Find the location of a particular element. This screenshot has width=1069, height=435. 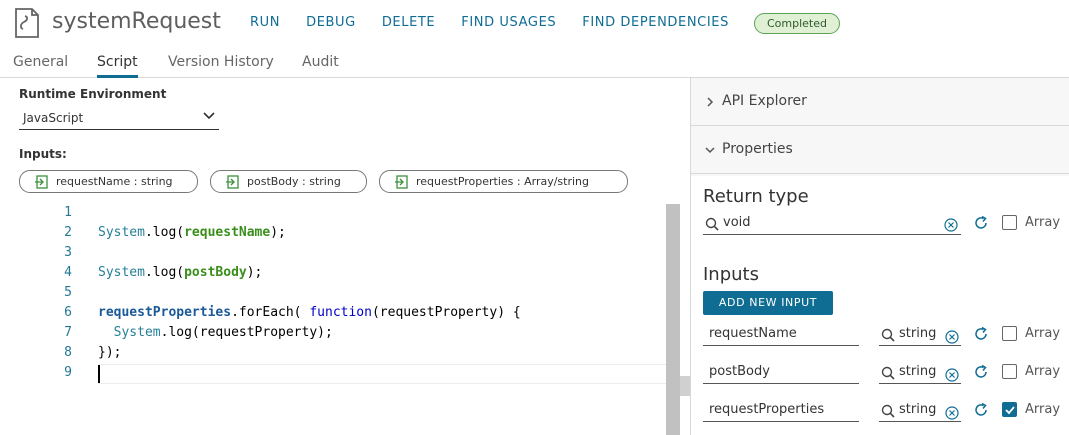

status-badge: Completed is located at coordinates (797, 23).